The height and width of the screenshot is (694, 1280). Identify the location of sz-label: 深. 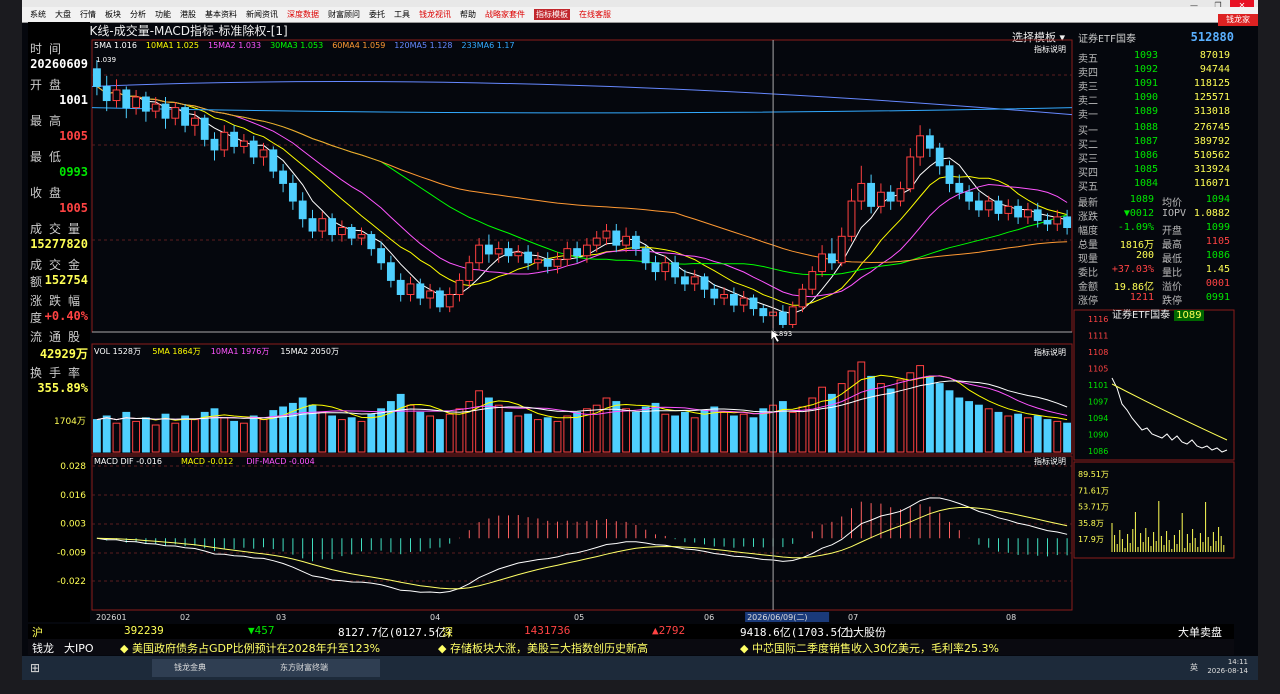
(447, 632).